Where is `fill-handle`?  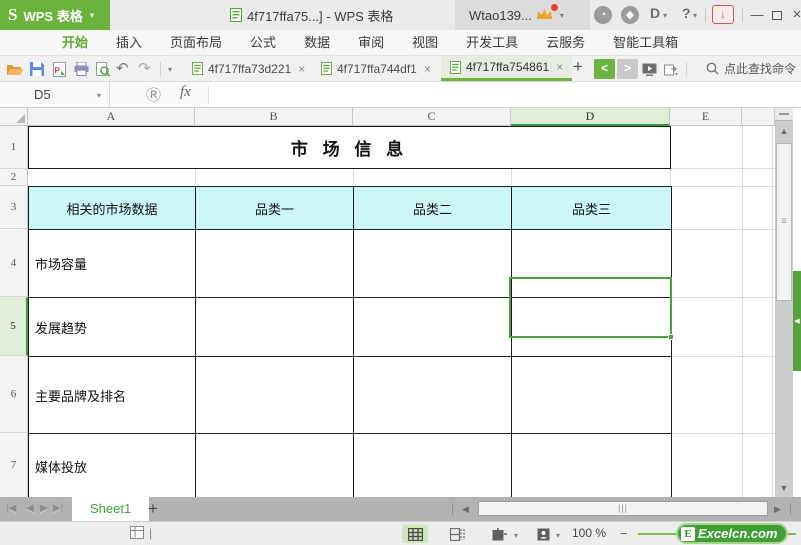
fill-handle is located at coordinates (671, 337).